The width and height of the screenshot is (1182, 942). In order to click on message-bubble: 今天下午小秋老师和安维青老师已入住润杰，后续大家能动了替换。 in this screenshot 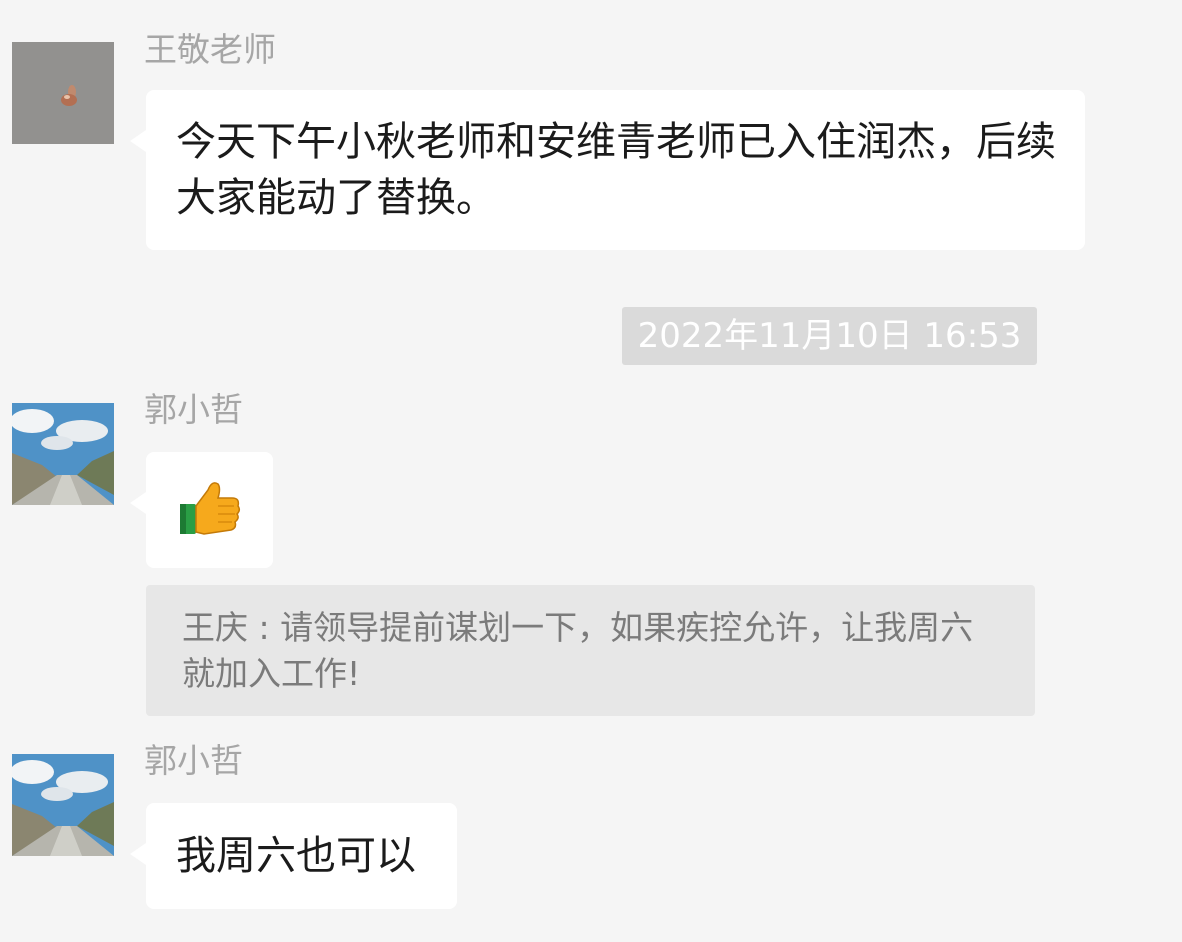, I will do `click(607, 170)`.